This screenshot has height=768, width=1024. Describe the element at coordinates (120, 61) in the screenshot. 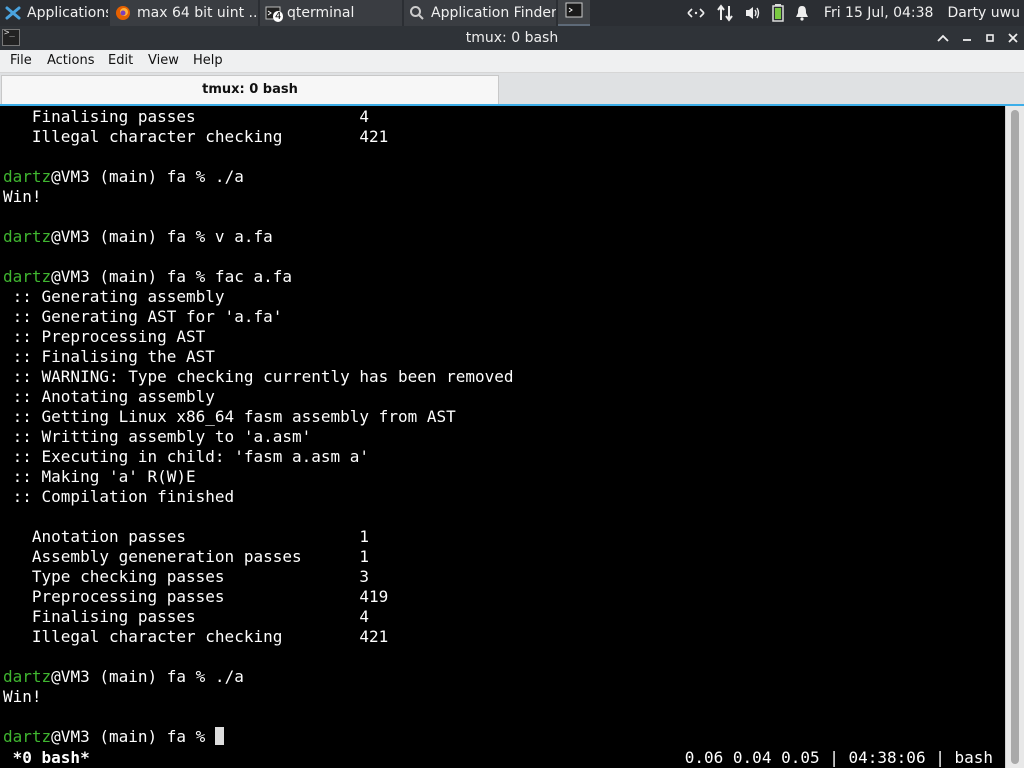

I see `menu-edit: Edit` at that location.